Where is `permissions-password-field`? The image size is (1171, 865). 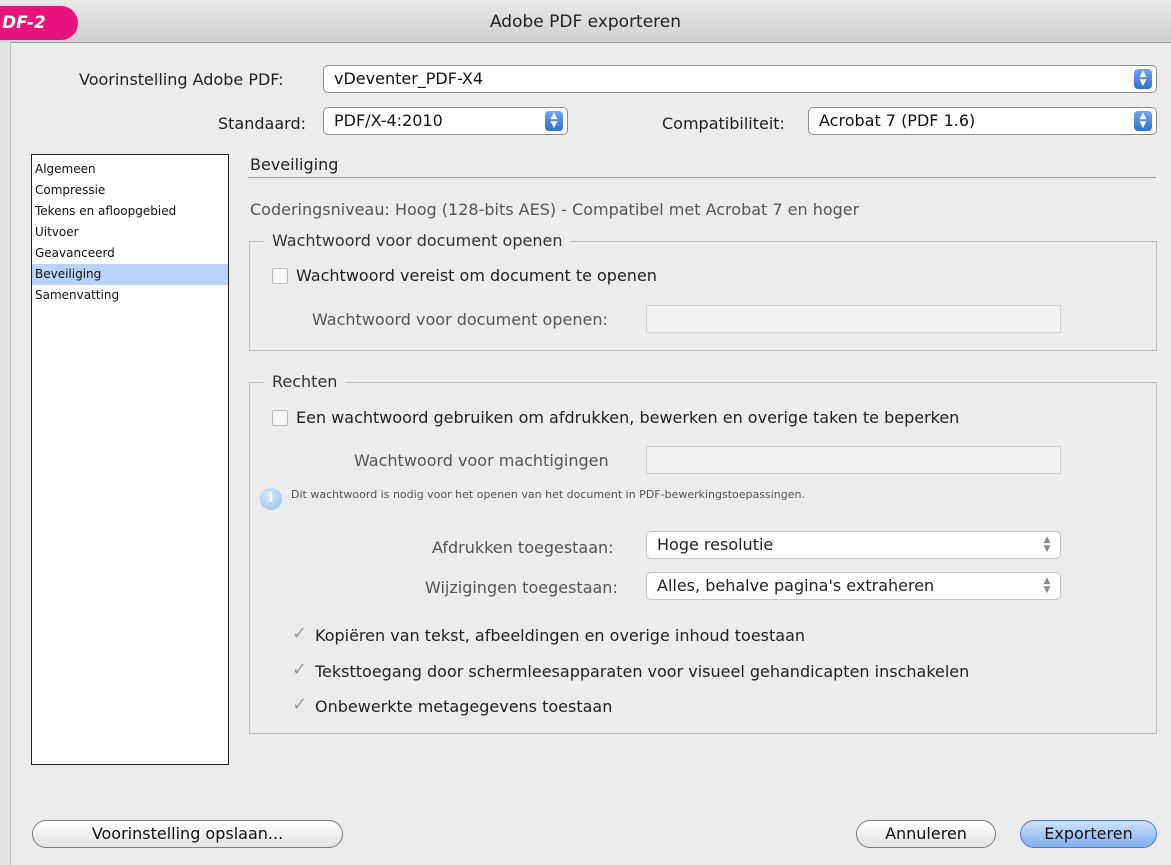
permissions-password-field is located at coordinates (853, 460).